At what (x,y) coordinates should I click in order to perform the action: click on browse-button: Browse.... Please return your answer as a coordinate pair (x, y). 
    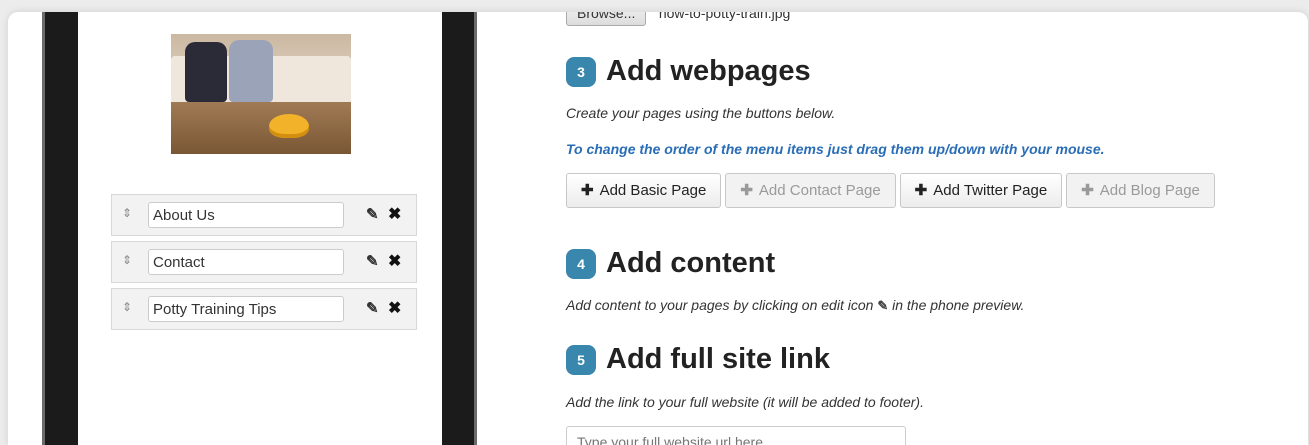
    Looking at the image, I should click on (606, 19).